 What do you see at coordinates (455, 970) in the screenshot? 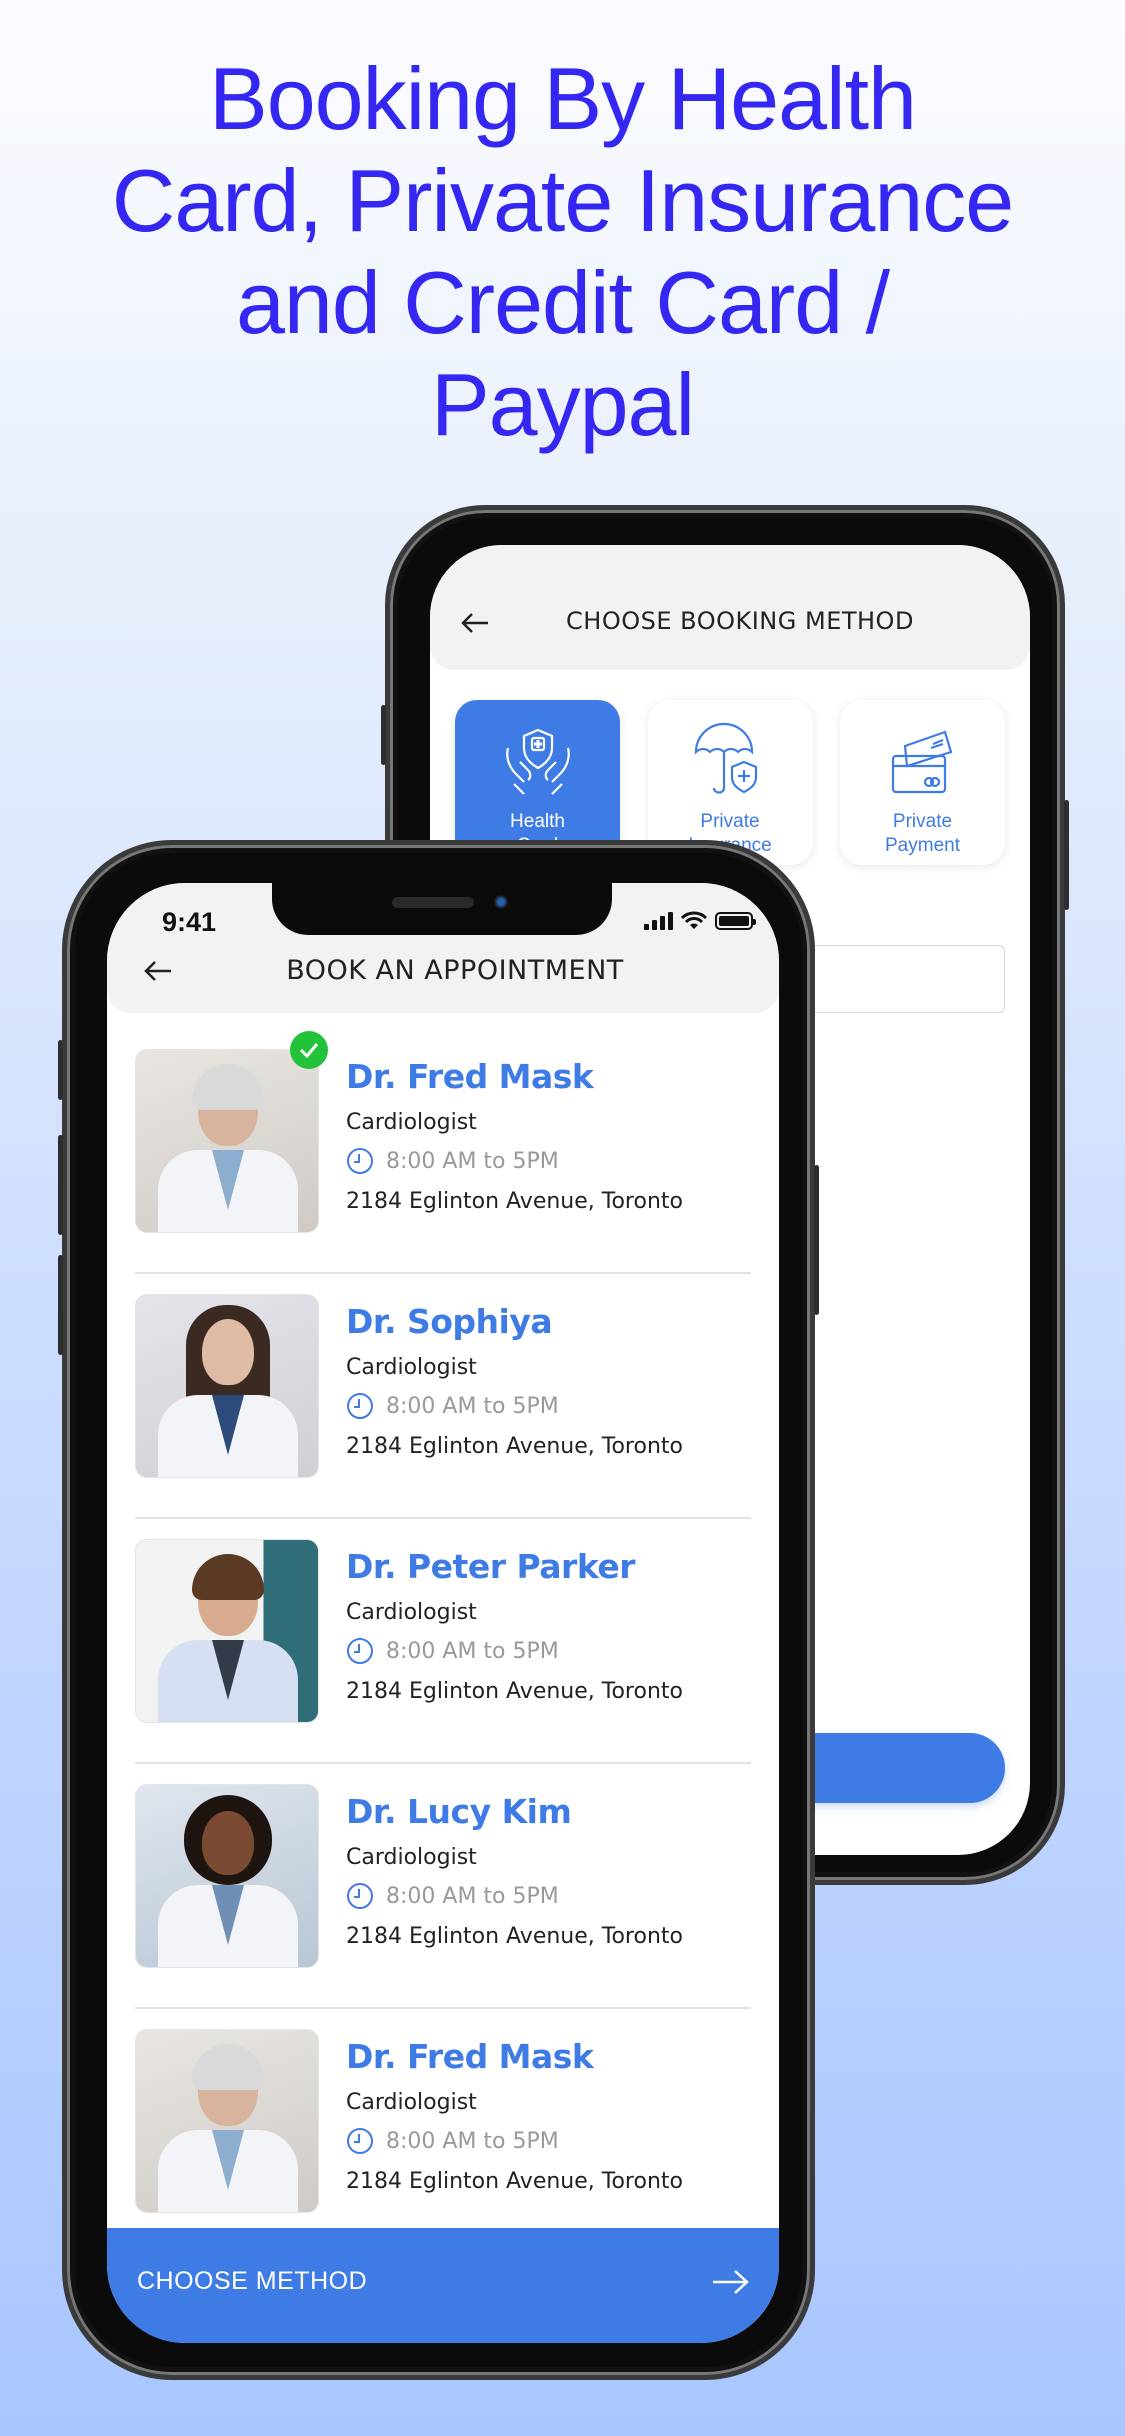
I see `page-title: BOOK AN APPOINTMENT` at bounding box center [455, 970].